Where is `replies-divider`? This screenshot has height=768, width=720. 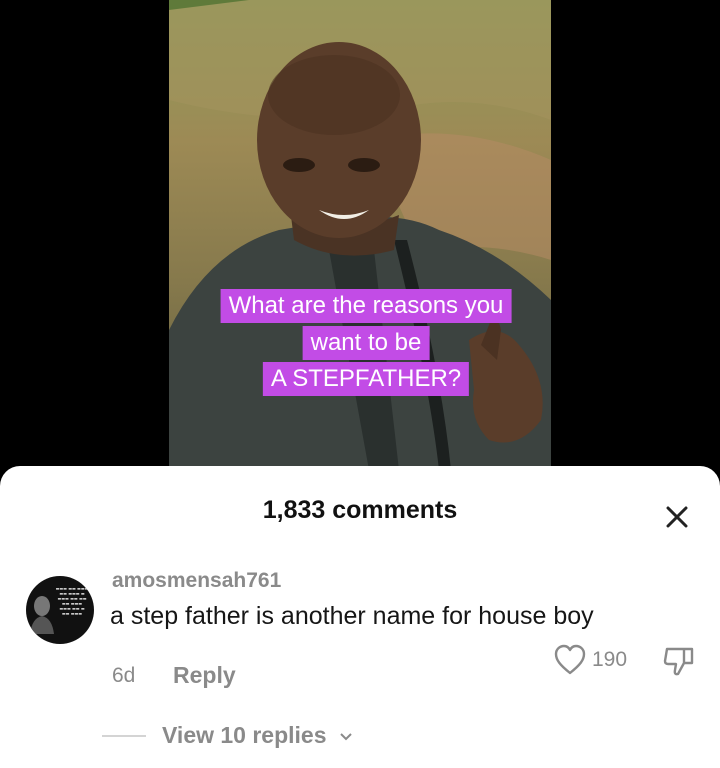
replies-divider is located at coordinates (124, 736).